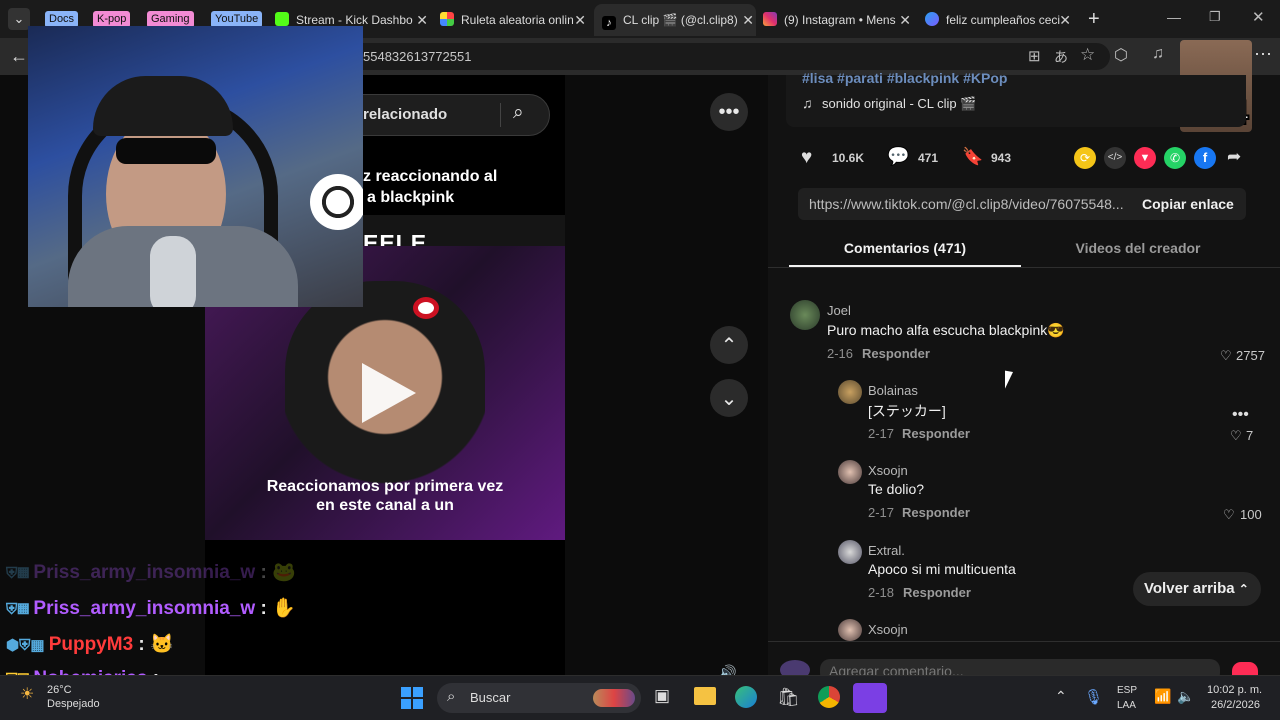 Image resolution: width=1280 pixels, height=720 pixels. Describe the element at coordinates (73, 704) in the screenshot. I see `weather-desc: Despejado` at that location.